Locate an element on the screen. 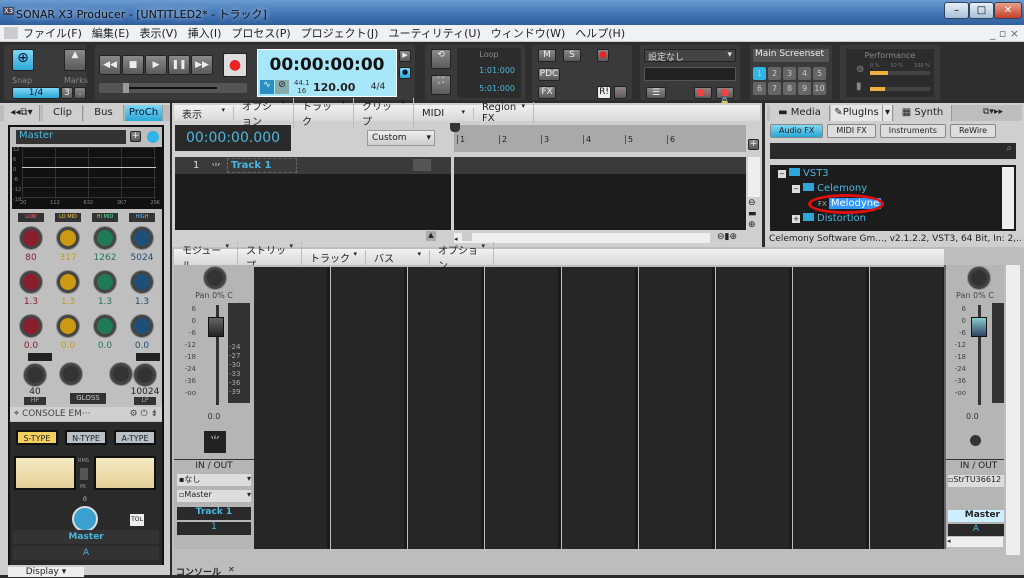 This screenshot has height=578, width=1024. input-dropdown: ▪なし ▾ is located at coordinates (214, 480).